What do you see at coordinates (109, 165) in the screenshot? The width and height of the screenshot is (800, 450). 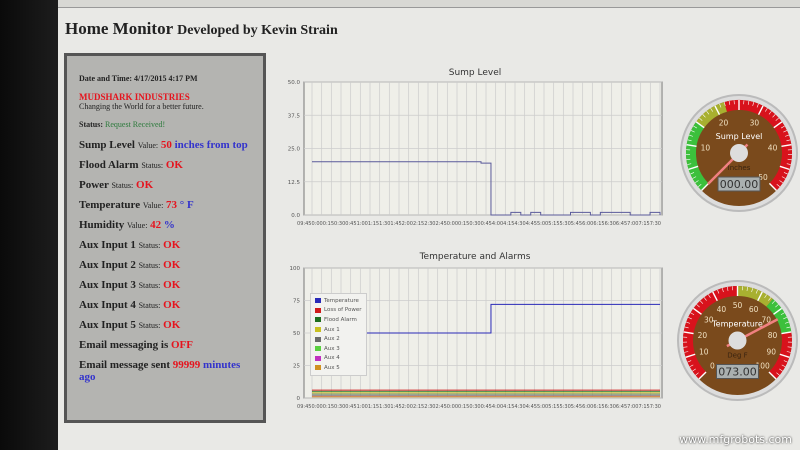 I see `row-label: Flood Alarm` at bounding box center [109, 165].